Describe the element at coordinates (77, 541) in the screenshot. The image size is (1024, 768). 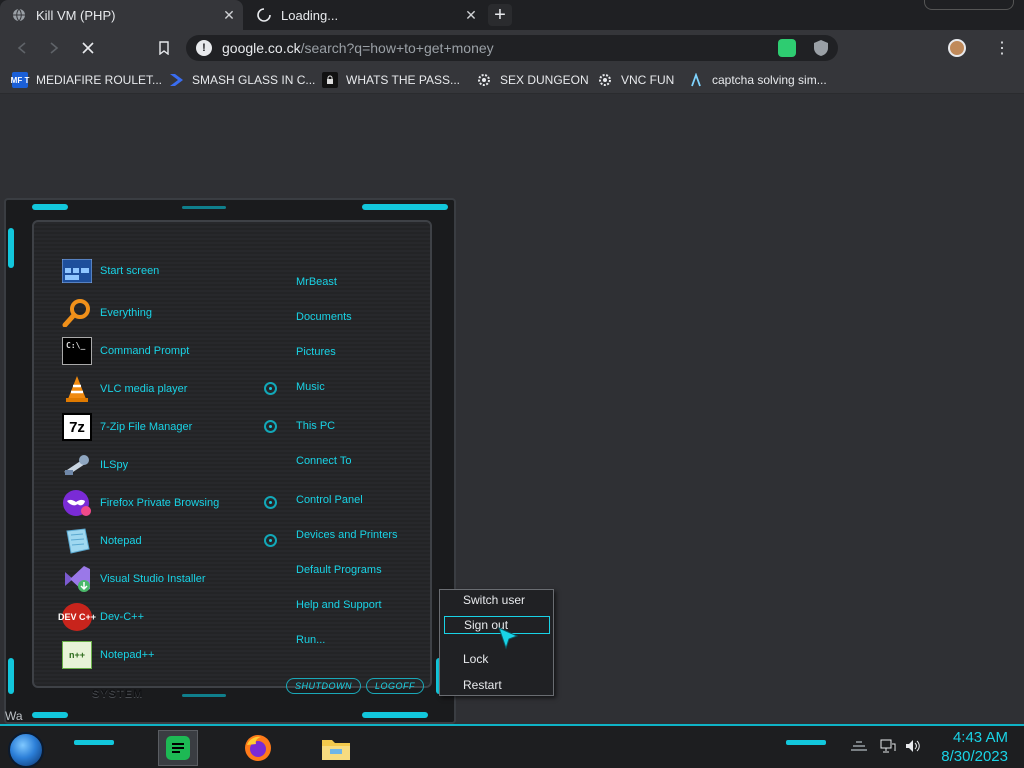
I see `notepad-icon` at that location.